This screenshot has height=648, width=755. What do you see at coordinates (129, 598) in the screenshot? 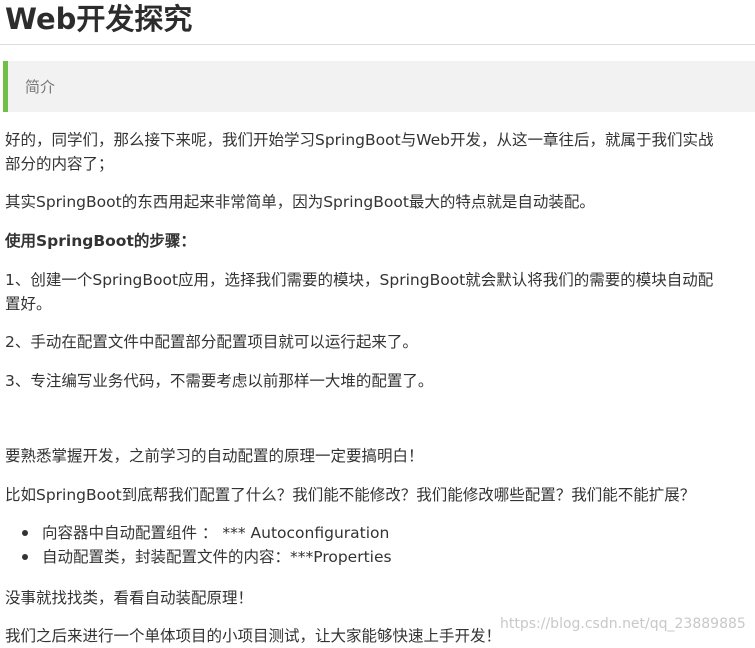
I see `paragraph-find-classes: 没事就找找类，看看自动装配原理！` at bounding box center [129, 598].